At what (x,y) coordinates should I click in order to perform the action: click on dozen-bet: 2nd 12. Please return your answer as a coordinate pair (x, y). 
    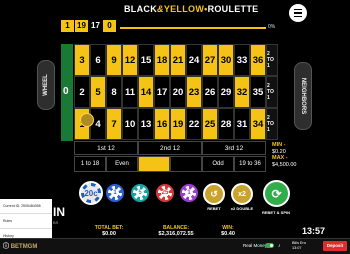
    Looking at the image, I should click on (170, 148).